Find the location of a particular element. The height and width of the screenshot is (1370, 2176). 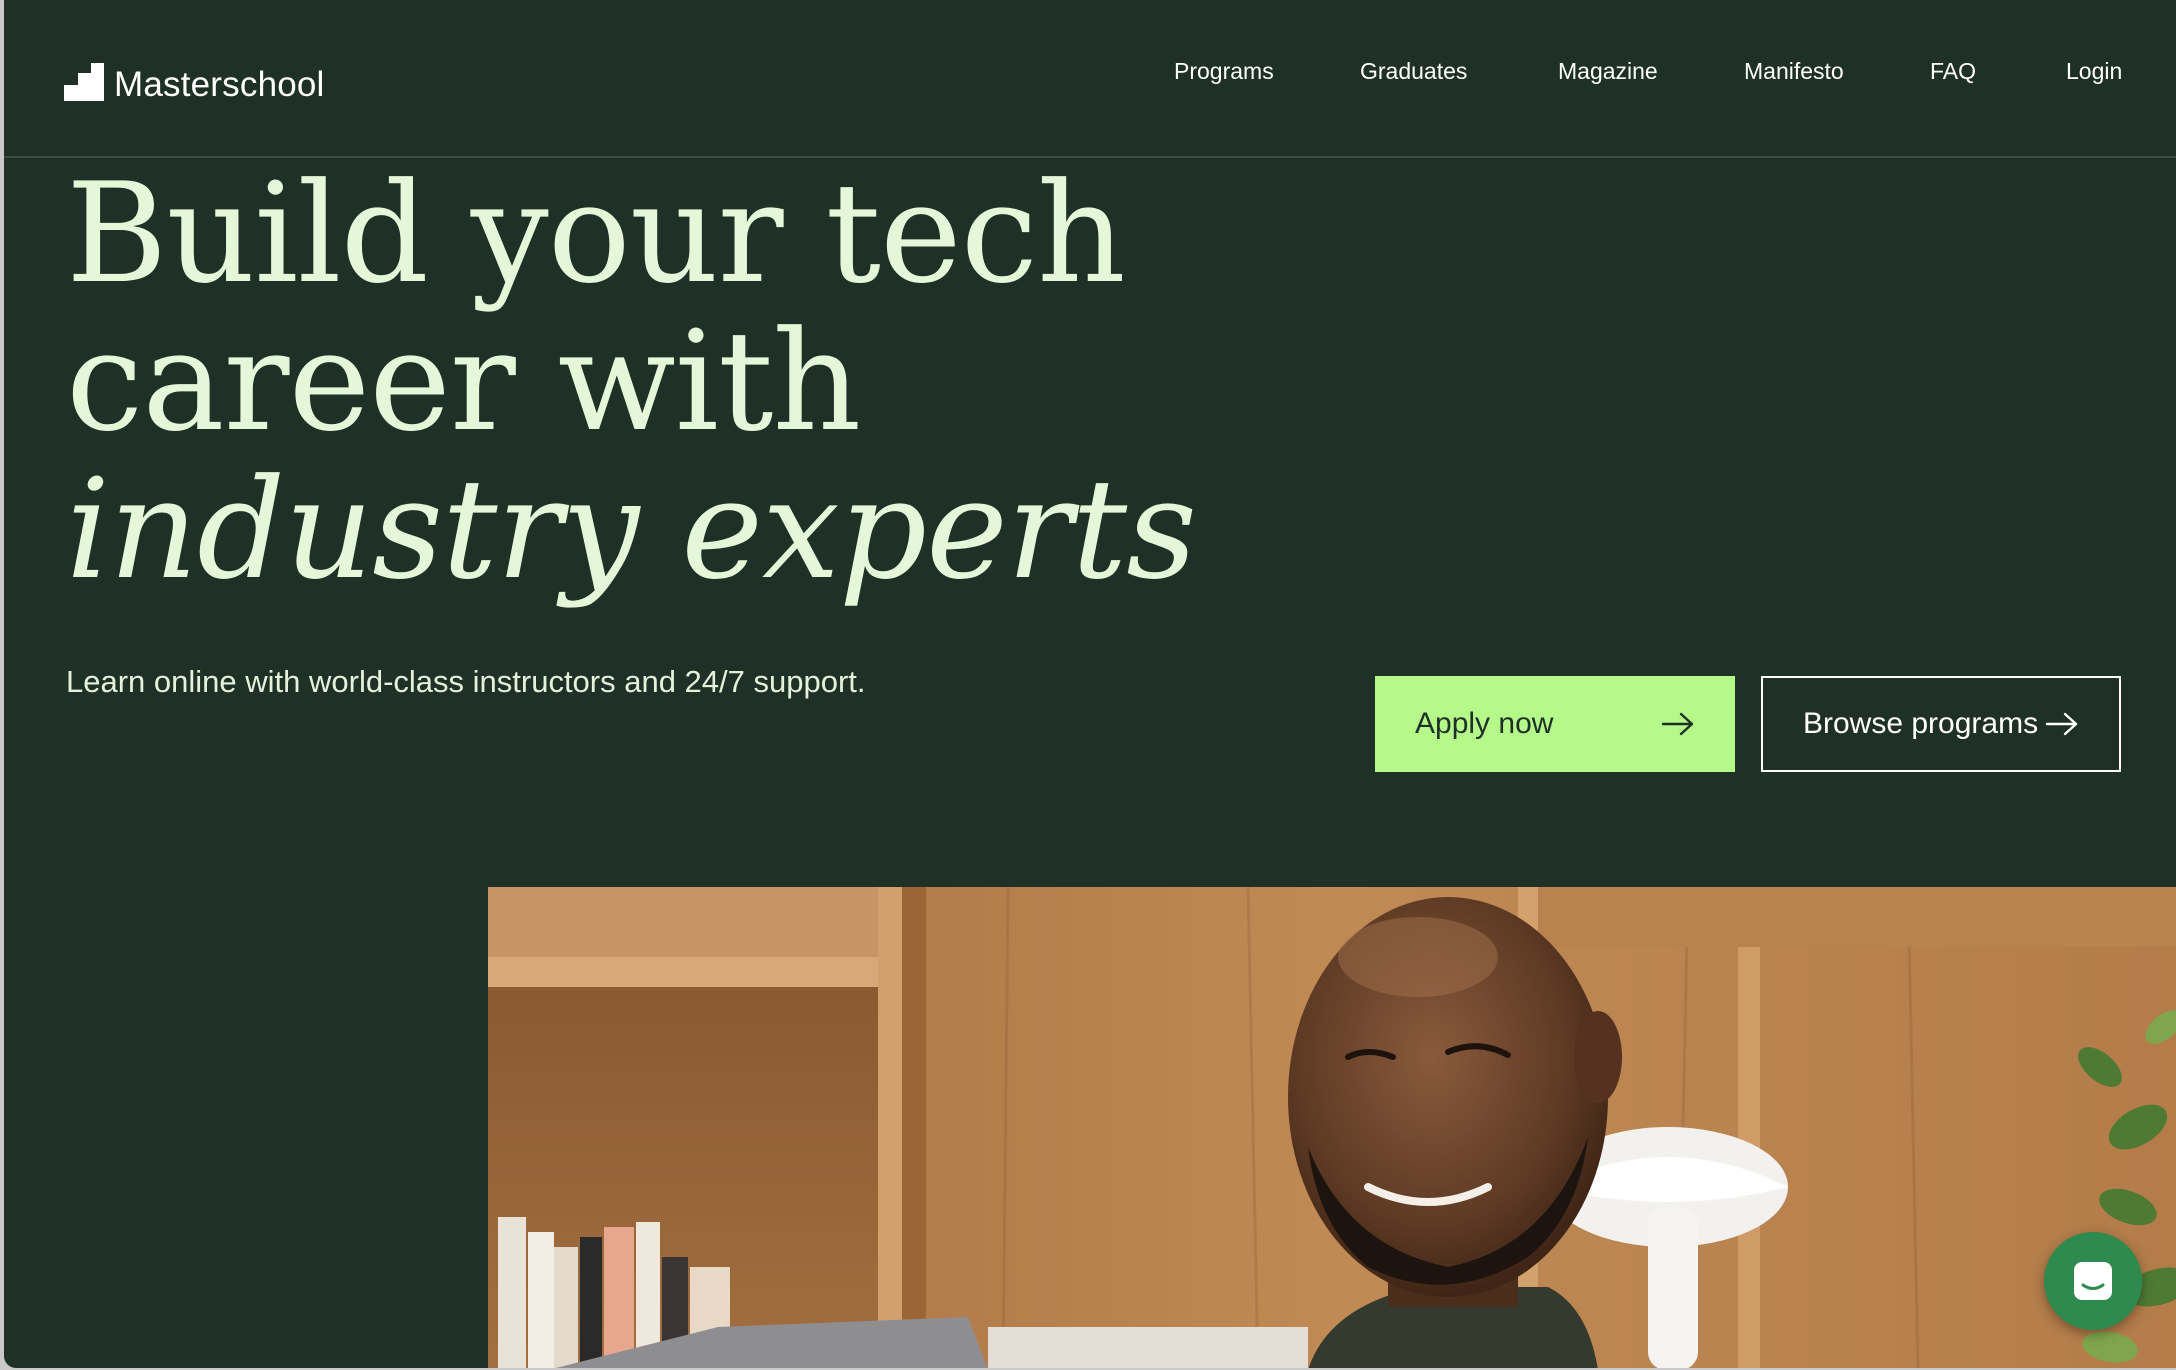

nav-item-faq: FAQ is located at coordinates (1953, 71).